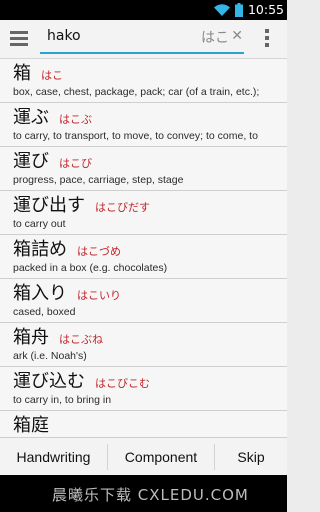  What do you see at coordinates (49, 205) in the screenshot?
I see `entry-word: 運び出す` at bounding box center [49, 205].